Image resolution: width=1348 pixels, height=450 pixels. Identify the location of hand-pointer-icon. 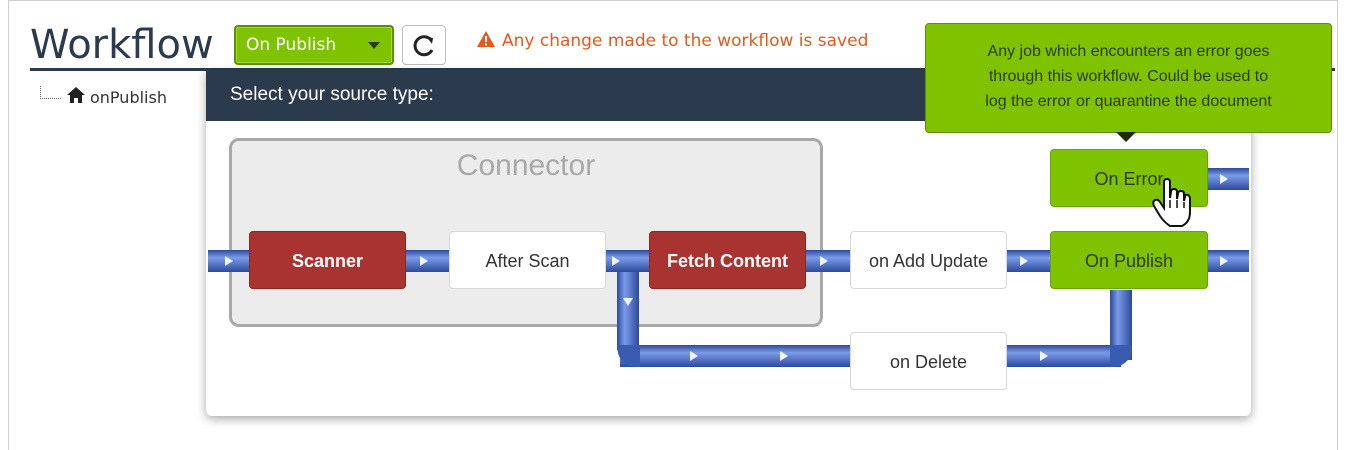
(1171, 202).